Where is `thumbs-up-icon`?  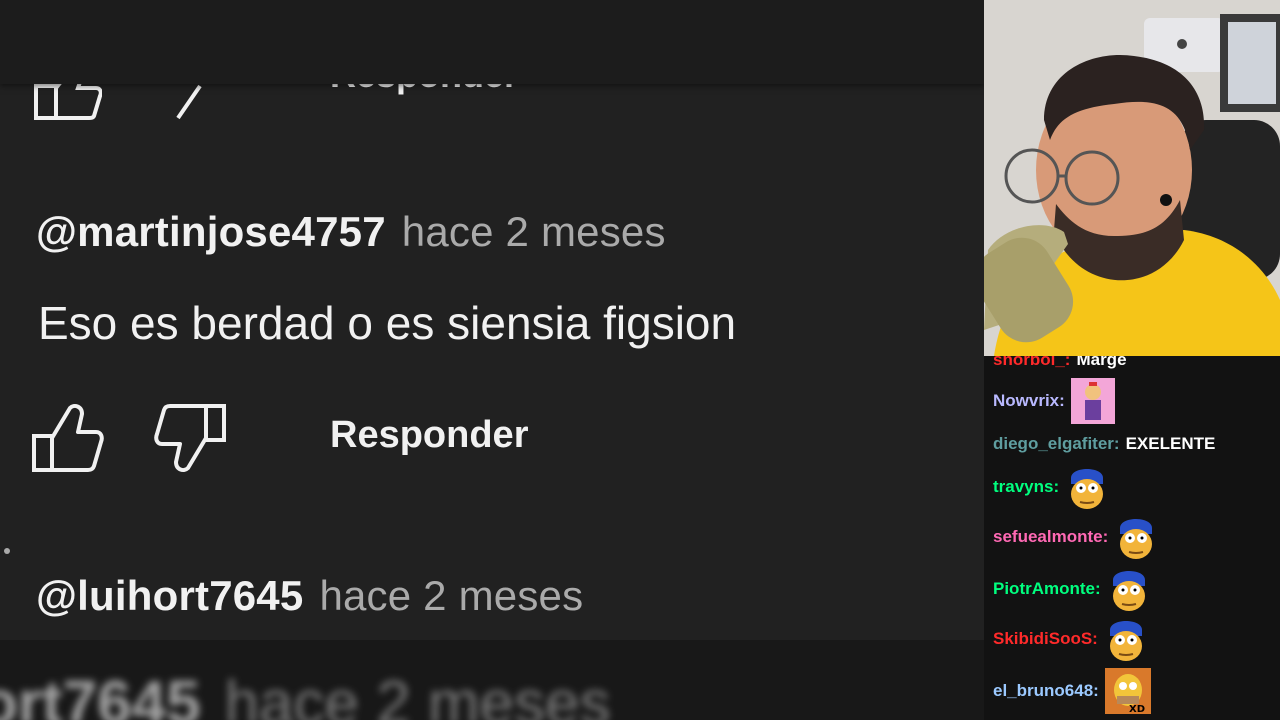 thumbs-up-icon is located at coordinates (68, 438).